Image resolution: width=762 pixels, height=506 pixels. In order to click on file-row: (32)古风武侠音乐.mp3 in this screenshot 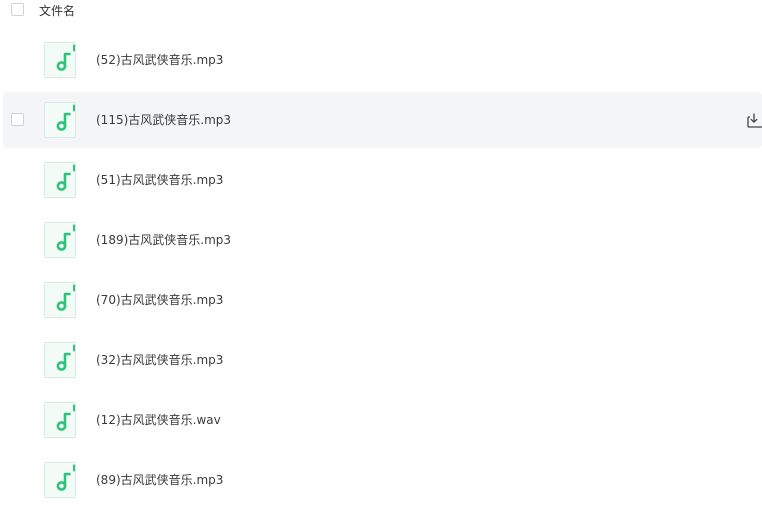, I will do `click(382, 360)`.